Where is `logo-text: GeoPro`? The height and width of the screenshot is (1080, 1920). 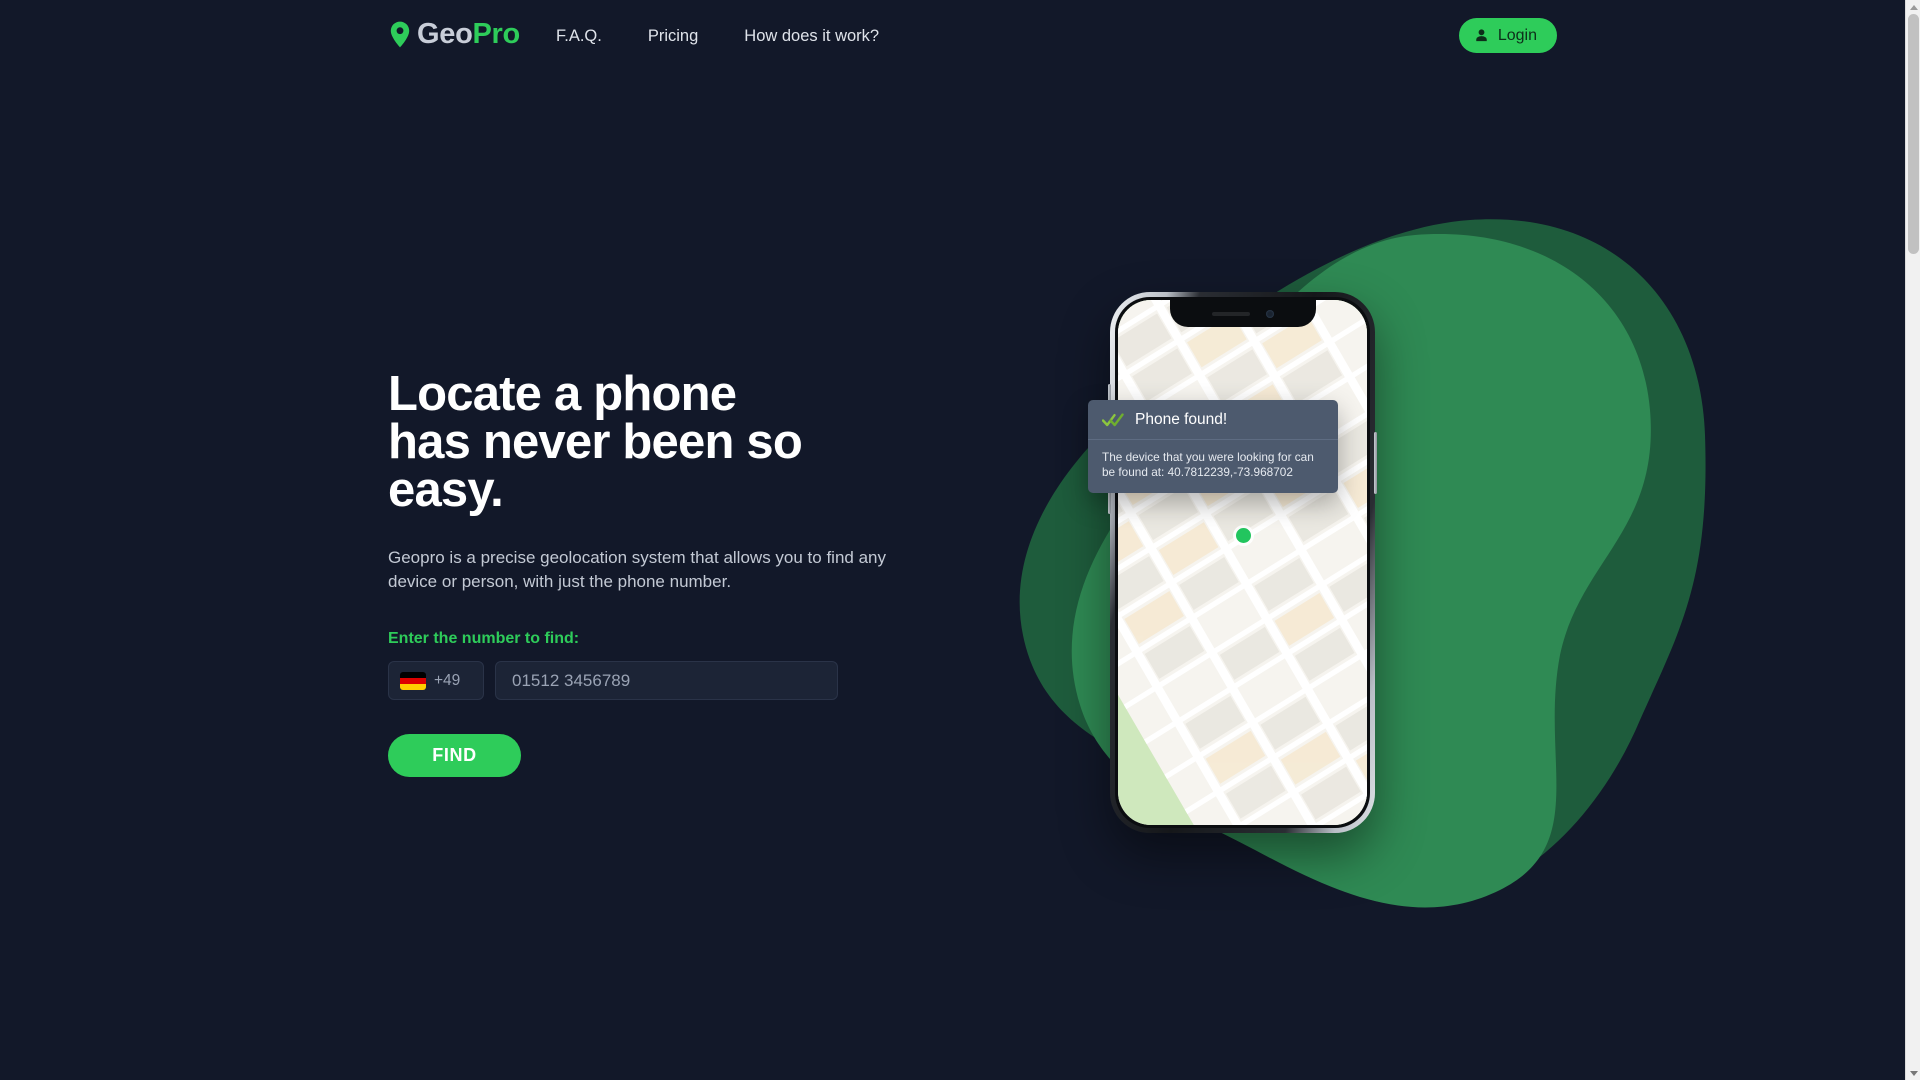
logo-text: GeoPro is located at coordinates (468, 34).